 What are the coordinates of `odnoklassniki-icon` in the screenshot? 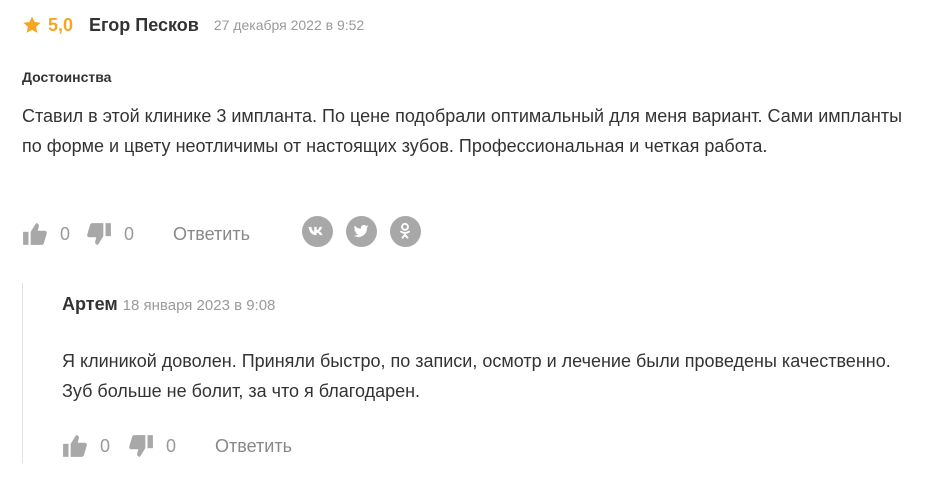 It's located at (405, 230).